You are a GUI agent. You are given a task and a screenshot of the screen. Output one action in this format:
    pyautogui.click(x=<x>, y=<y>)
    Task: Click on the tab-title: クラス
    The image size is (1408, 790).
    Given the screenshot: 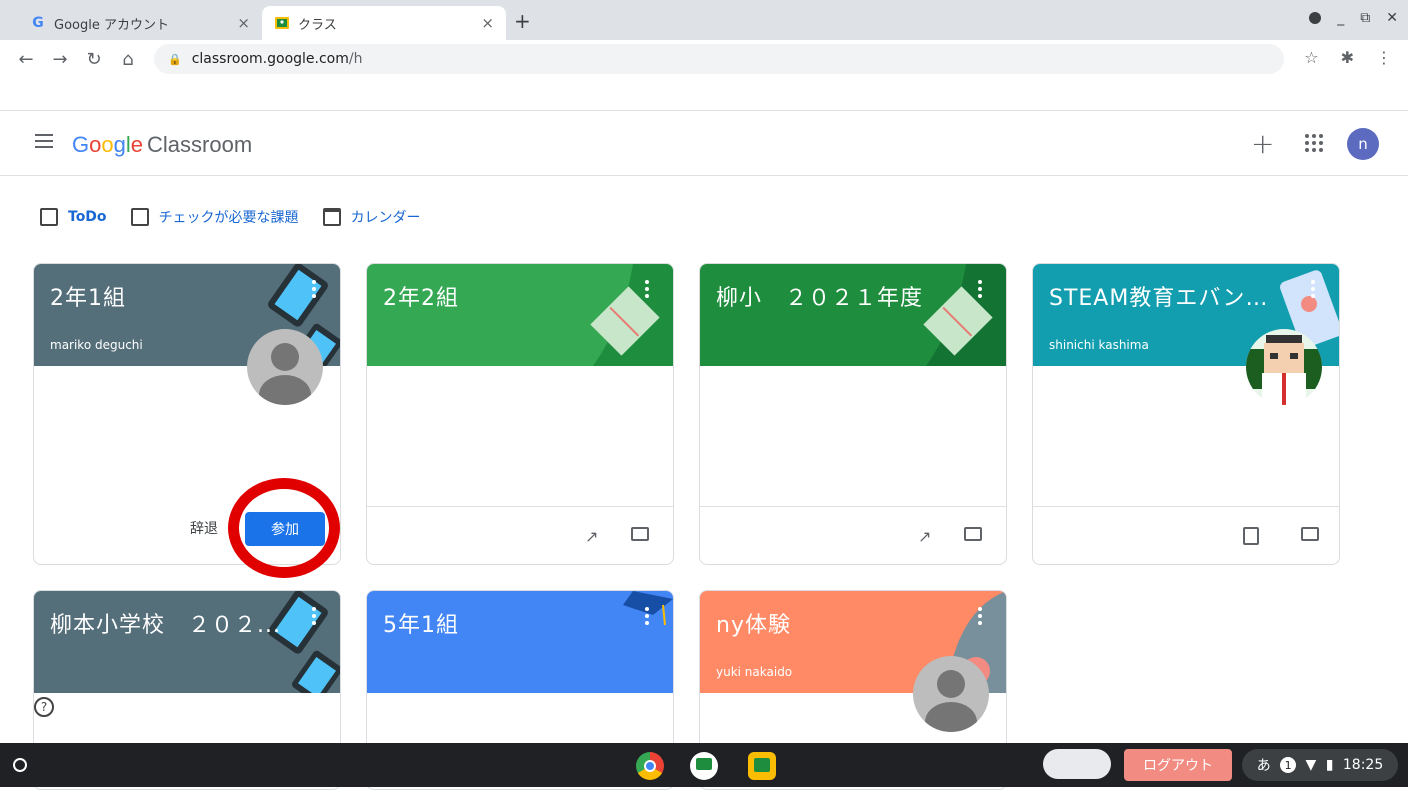 What is the action you would take?
    pyautogui.click(x=317, y=25)
    